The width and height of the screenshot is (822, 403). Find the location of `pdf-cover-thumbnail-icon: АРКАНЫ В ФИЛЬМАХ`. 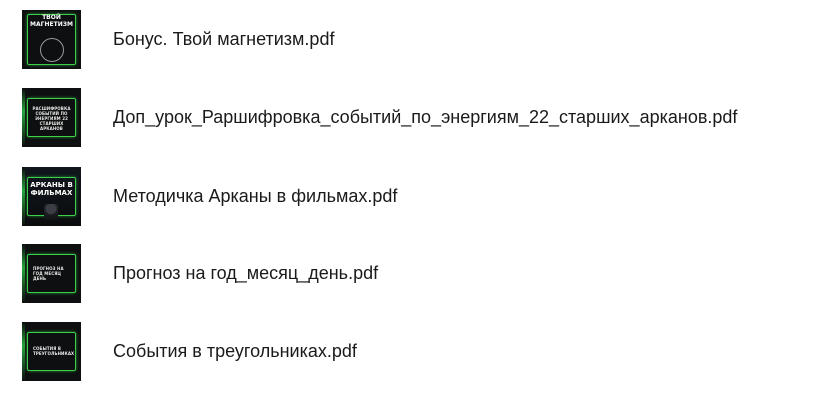

pdf-cover-thumbnail-icon: АРКАНЫ В ФИЛЬМАХ is located at coordinates (51, 196).